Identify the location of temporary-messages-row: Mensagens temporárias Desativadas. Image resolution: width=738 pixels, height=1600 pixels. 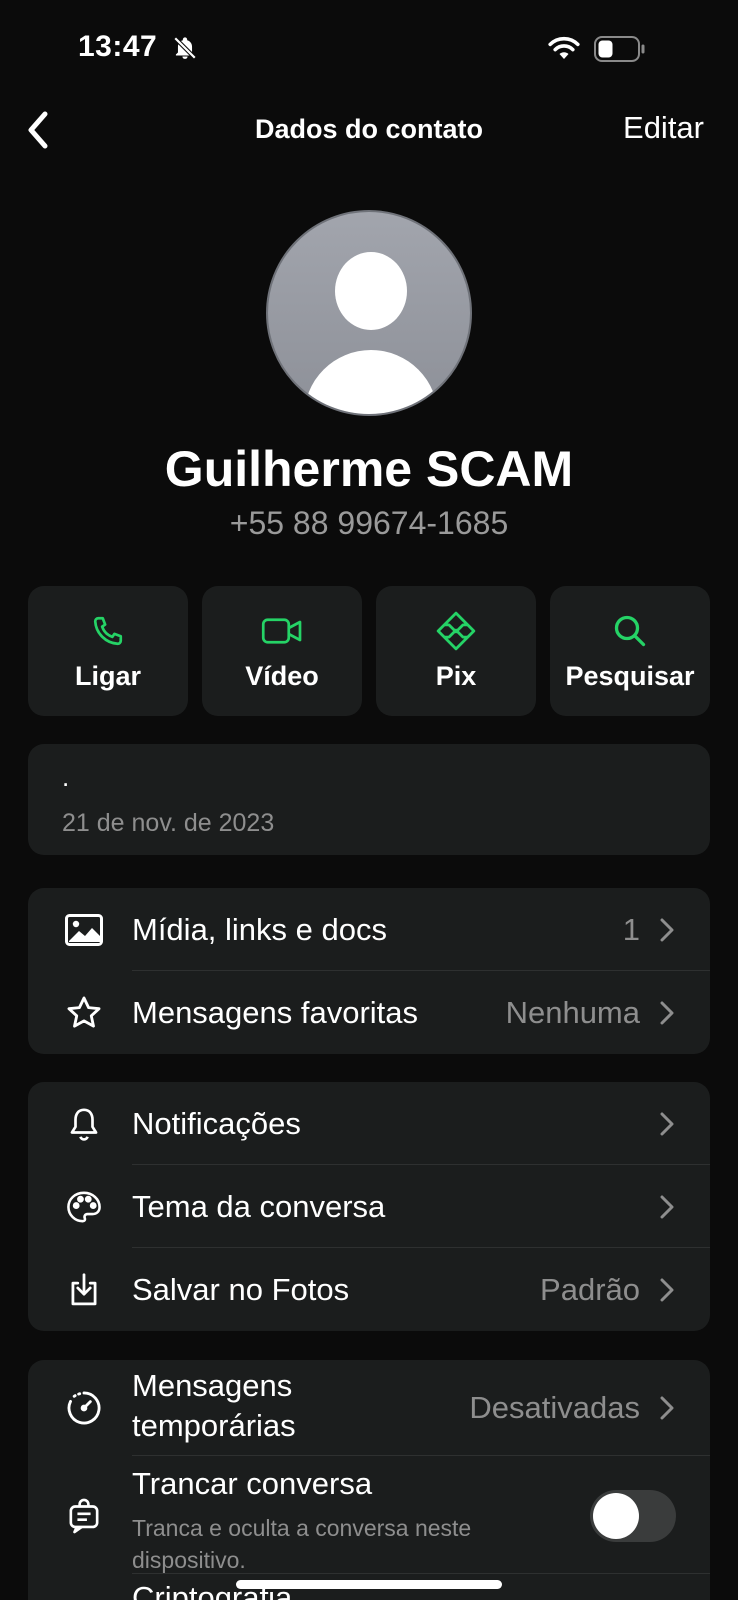
(369, 1408).